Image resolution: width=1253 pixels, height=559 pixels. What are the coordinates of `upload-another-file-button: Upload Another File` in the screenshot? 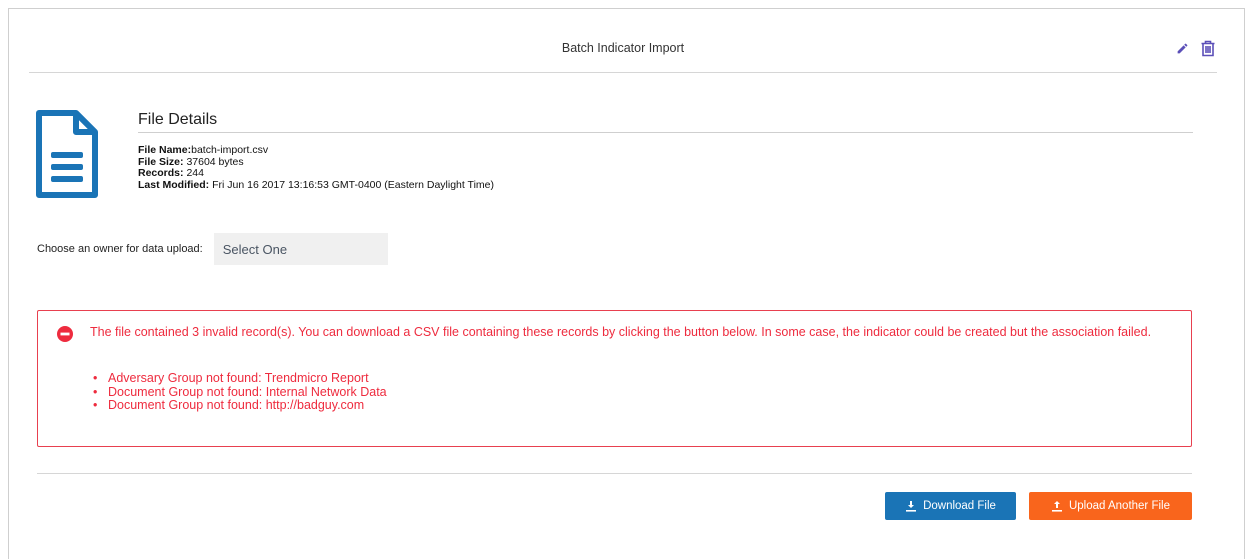 It's located at (1110, 506).